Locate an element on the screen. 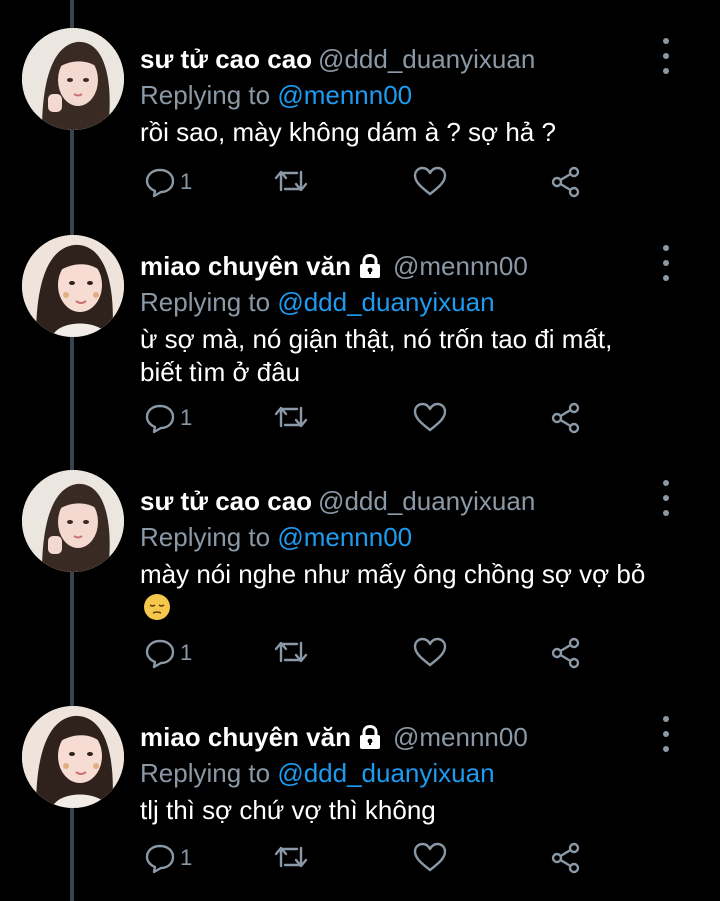  tweet-text: tlj thì sợ chứ vợ thì không is located at coordinates (288, 810).